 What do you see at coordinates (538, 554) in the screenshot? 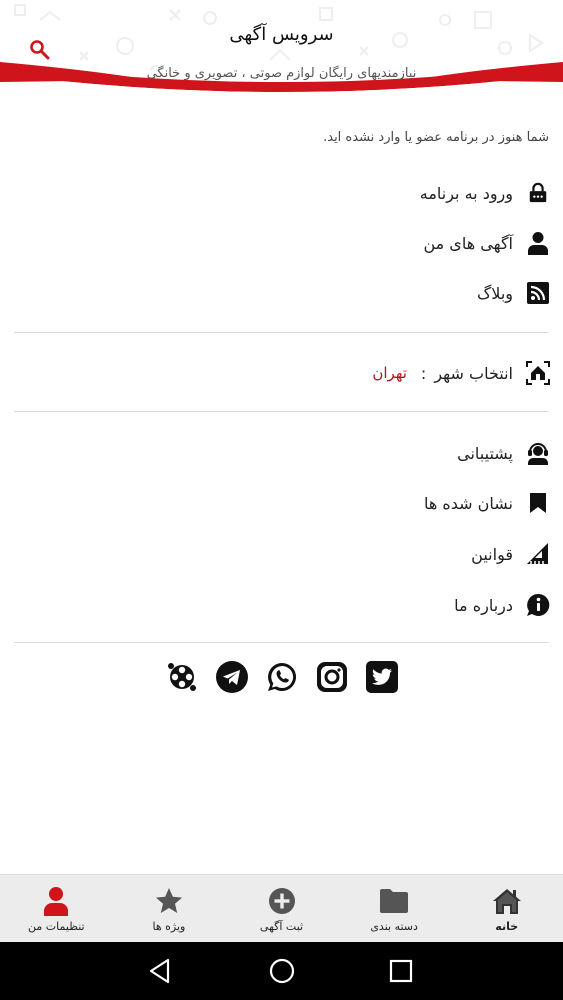
I see `ruler-icon` at bounding box center [538, 554].